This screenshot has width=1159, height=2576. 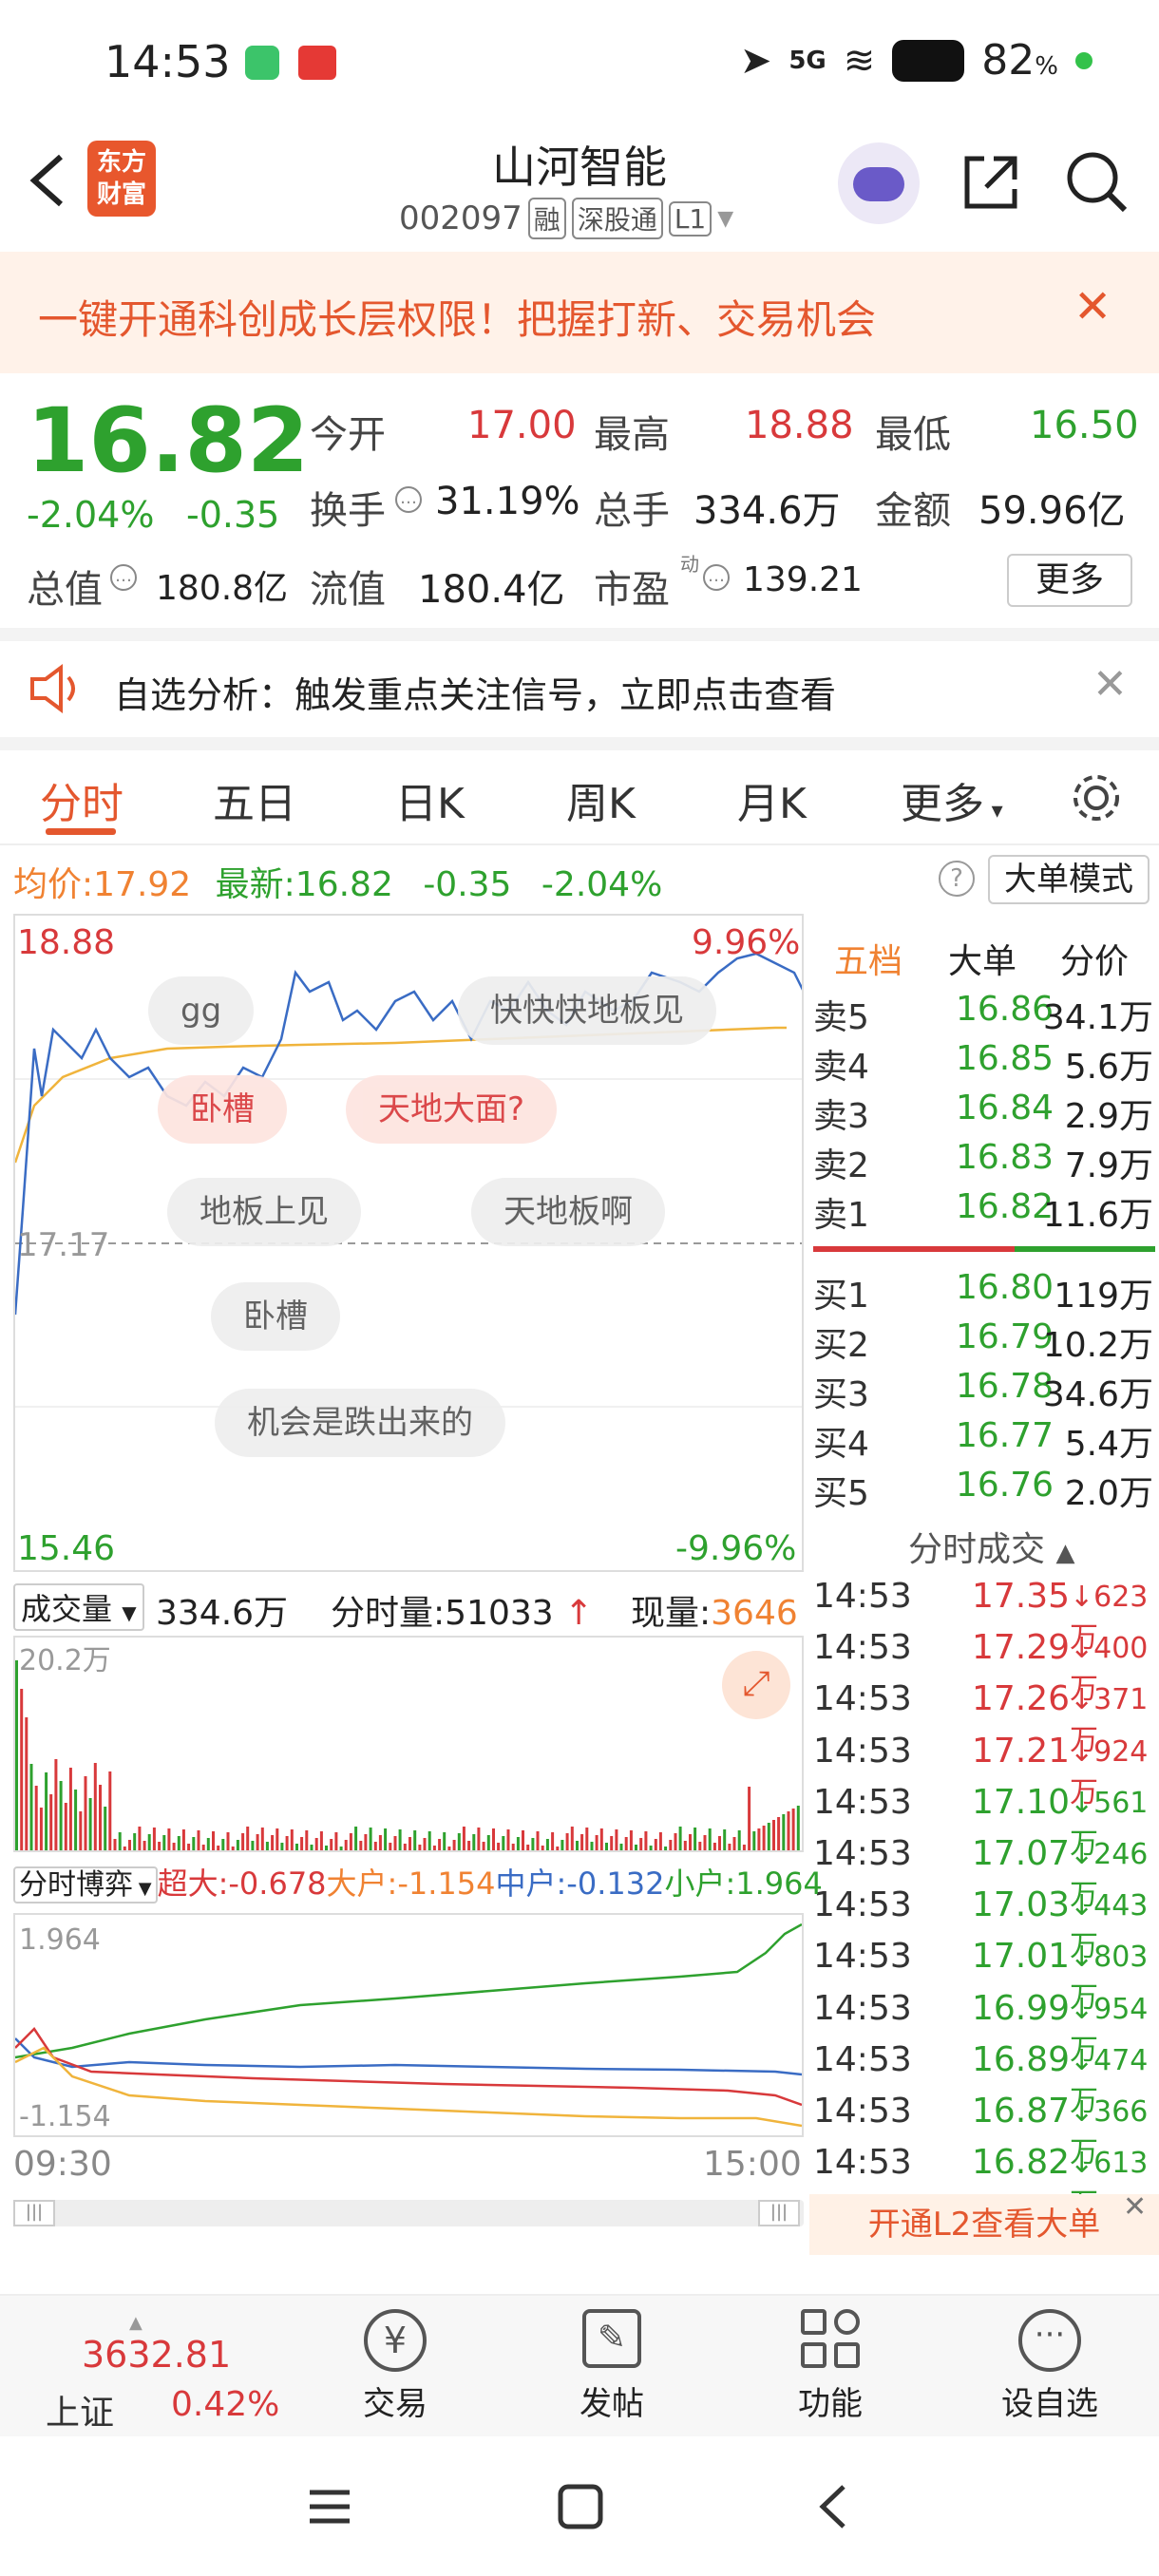 What do you see at coordinates (452, 1109) in the screenshot?
I see `danmaku-bubble: 天地大面?` at bounding box center [452, 1109].